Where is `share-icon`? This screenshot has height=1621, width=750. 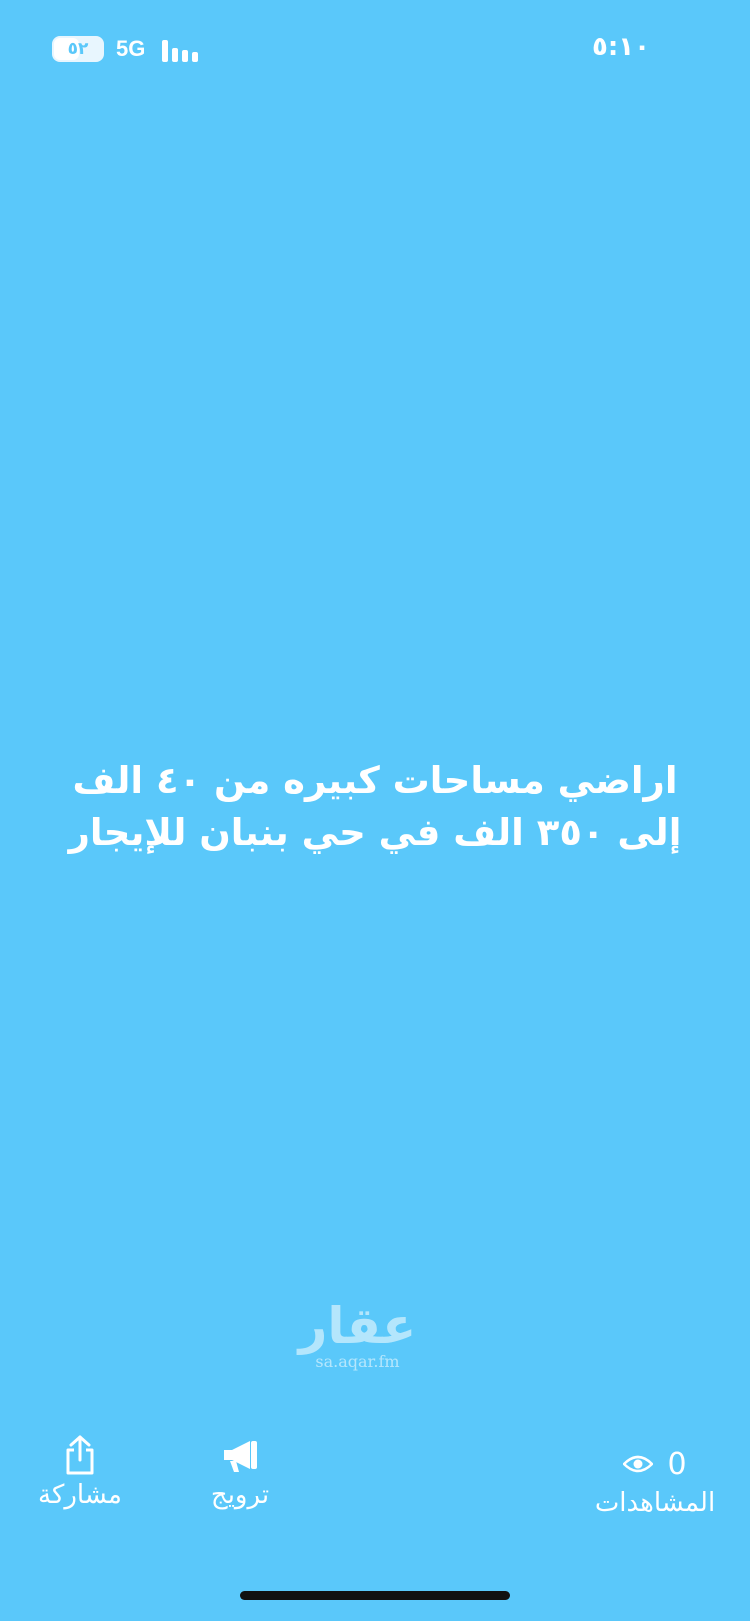
share-icon is located at coordinates (80, 1455).